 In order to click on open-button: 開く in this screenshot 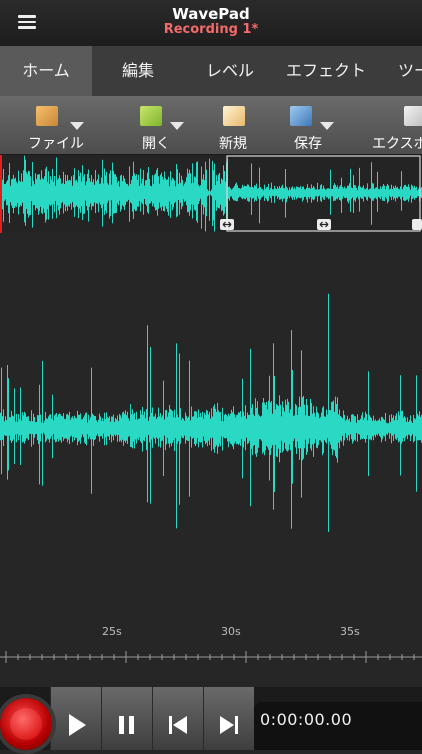, I will do `click(160, 125)`.